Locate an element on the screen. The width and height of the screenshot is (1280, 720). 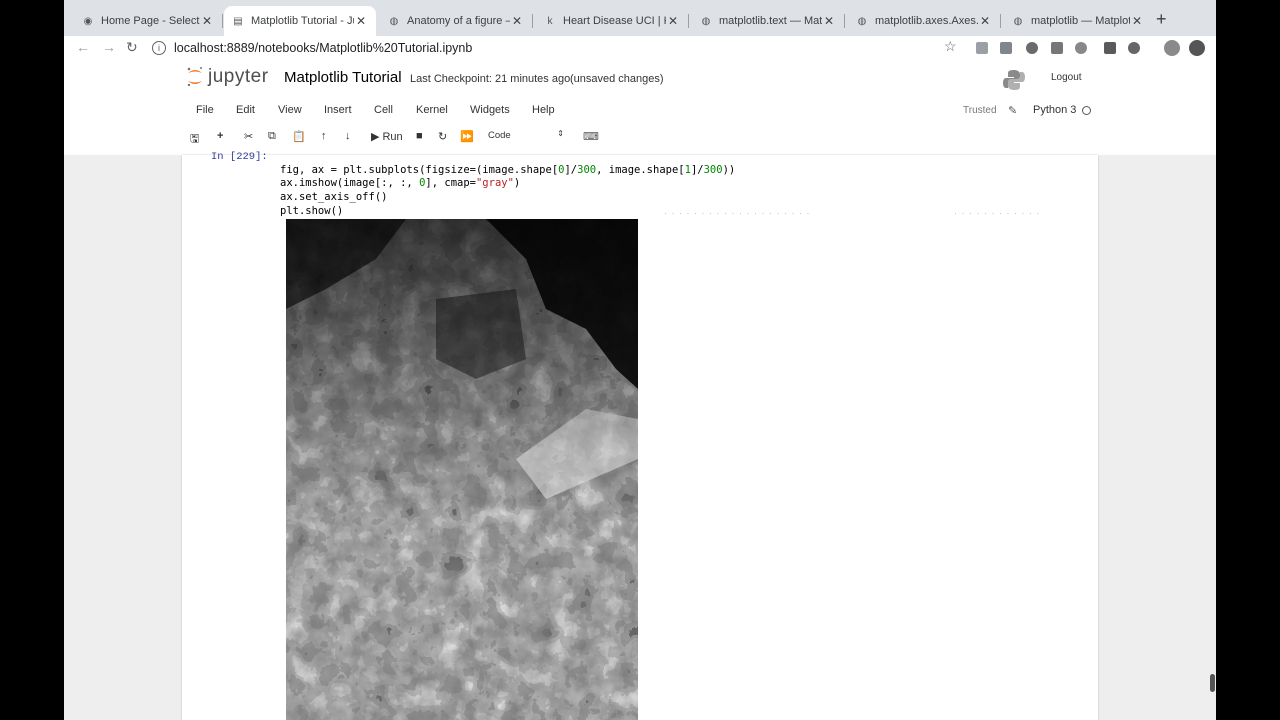
menu-edit: Edit is located at coordinates (245, 110).